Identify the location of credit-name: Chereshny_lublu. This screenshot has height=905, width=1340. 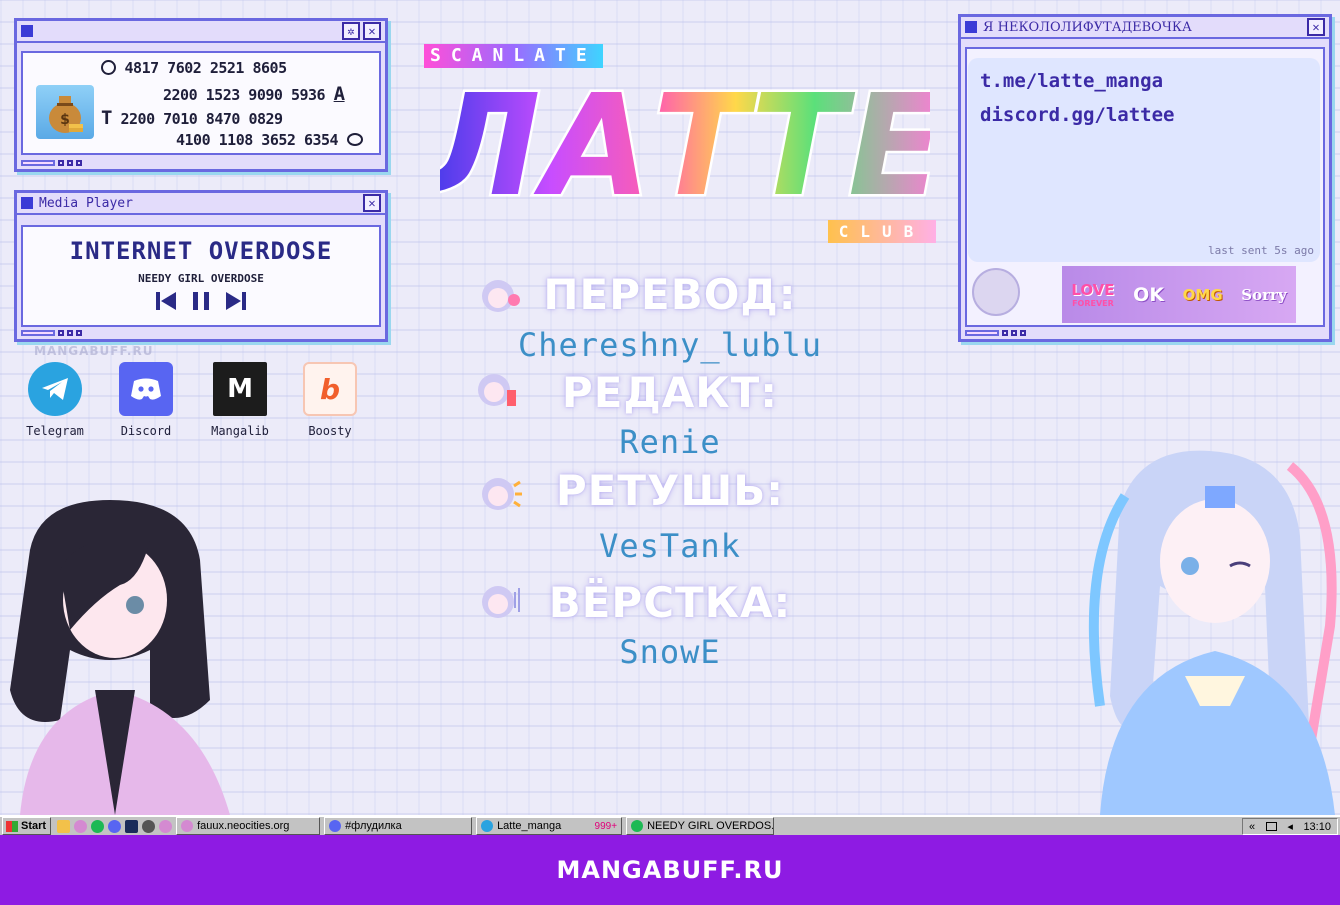
(670, 345).